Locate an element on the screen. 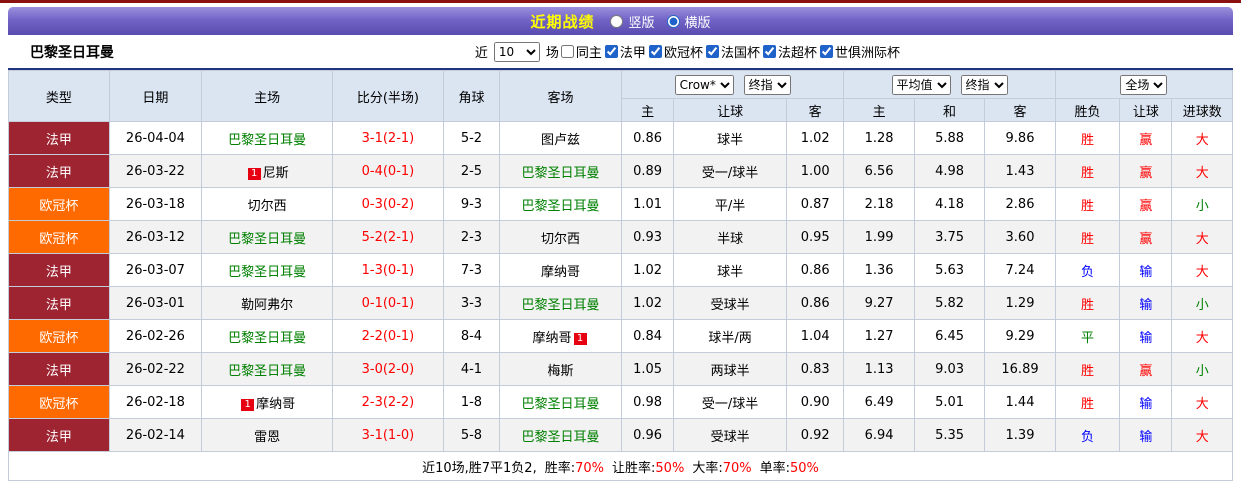 The image size is (1241, 481). filter-option: 世俱洲际杯 is located at coordinates (859, 51).